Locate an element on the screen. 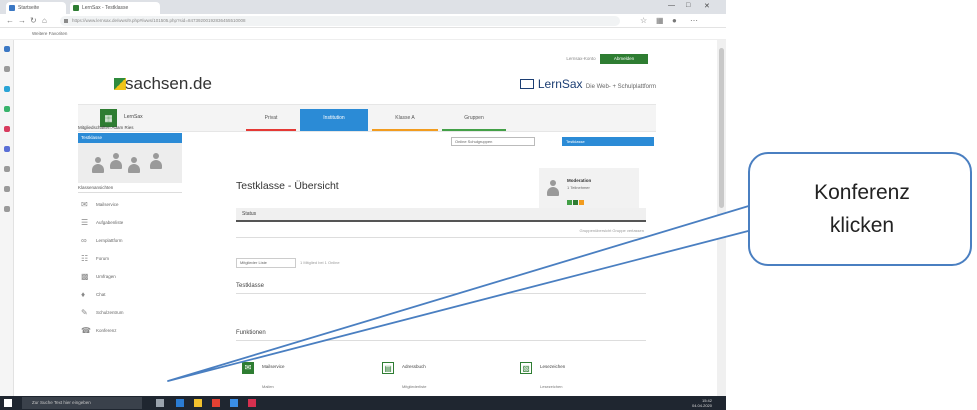 Image resolution: width=977 pixels, height=410 pixels. logout-button: Abmelden is located at coordinates (624, 59).